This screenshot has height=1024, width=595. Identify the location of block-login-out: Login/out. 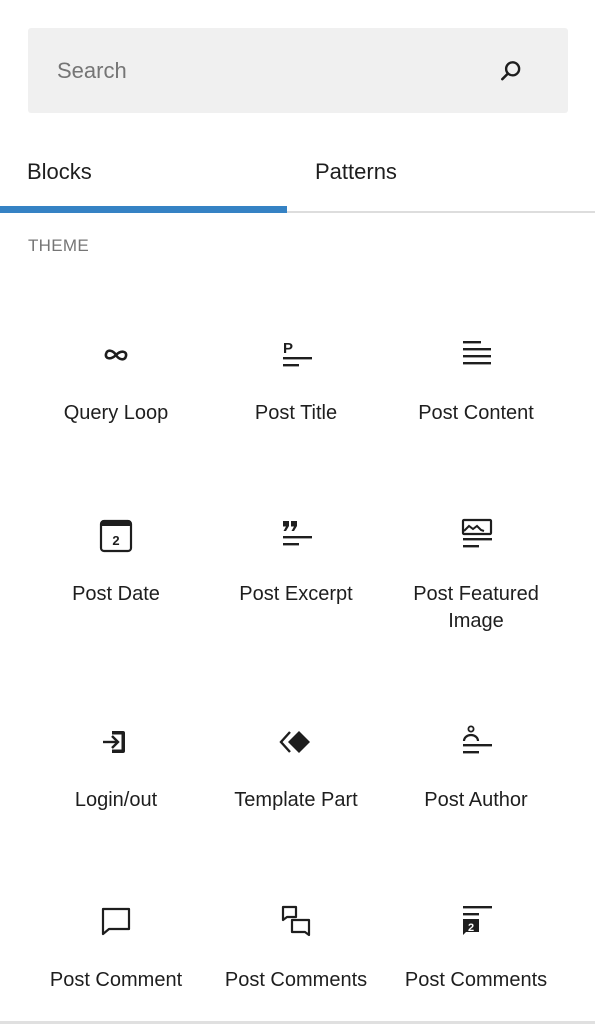
(116, 769).